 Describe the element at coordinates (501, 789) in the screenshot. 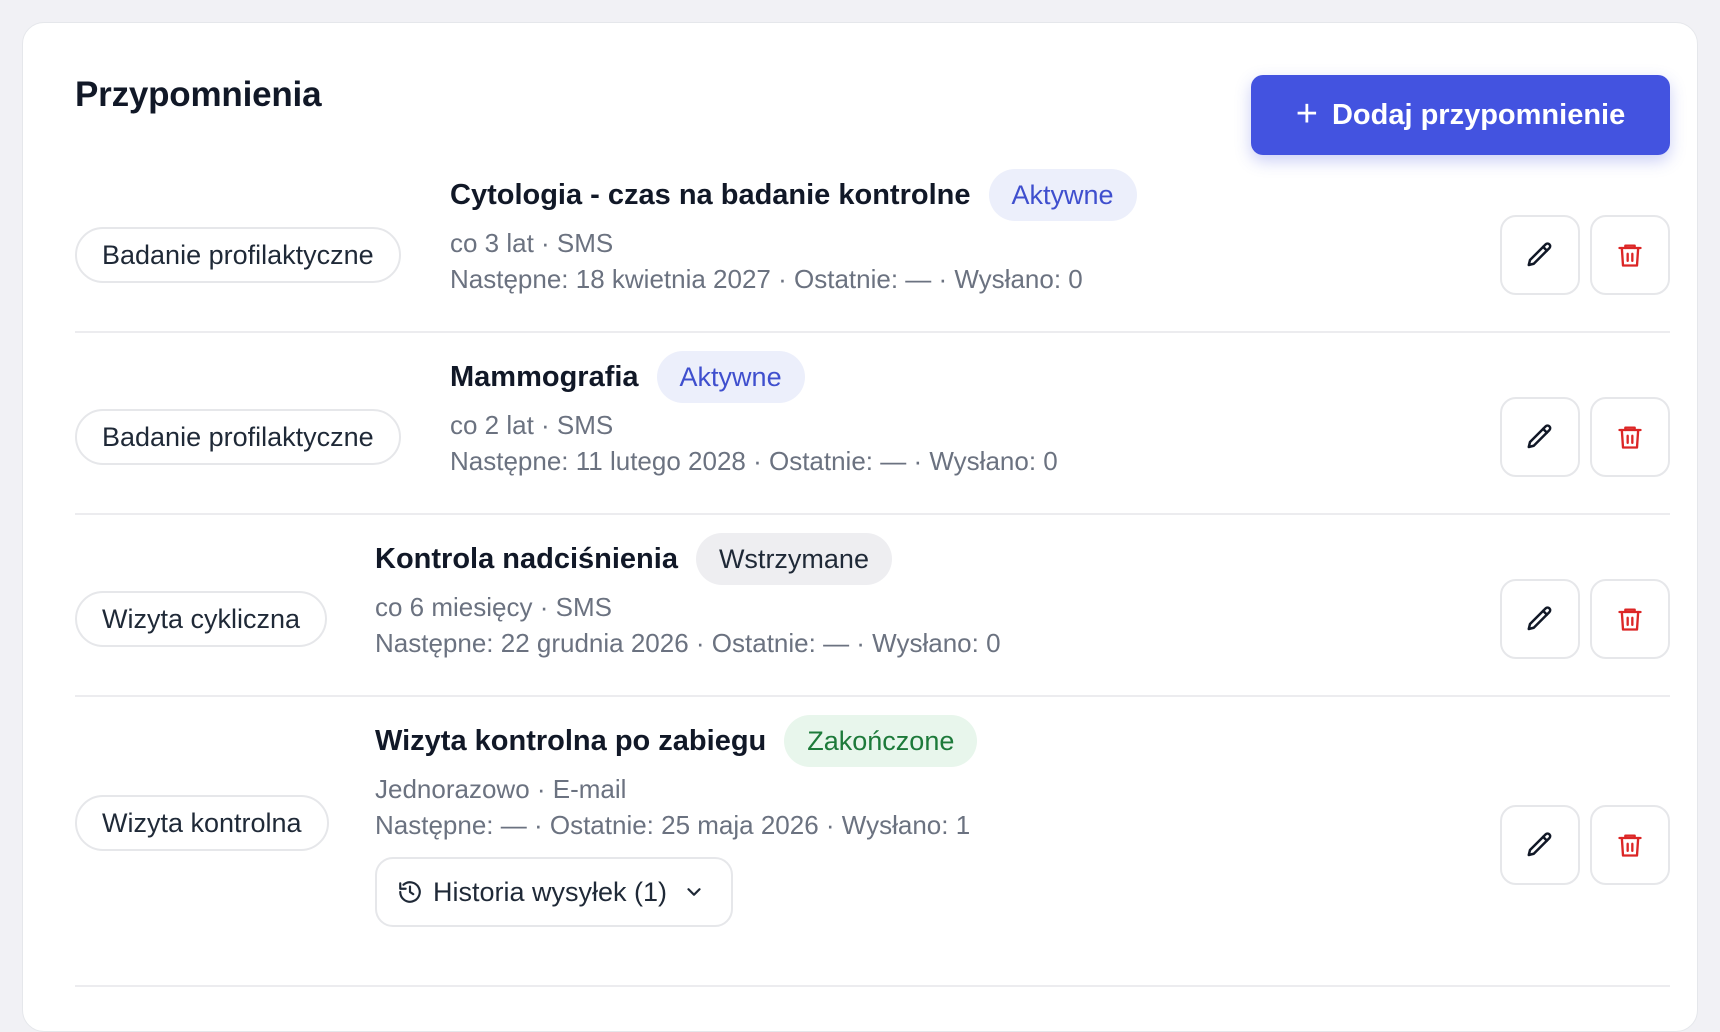

I see `reminder-frequency: Jednorazowo · E-mail` at that location.